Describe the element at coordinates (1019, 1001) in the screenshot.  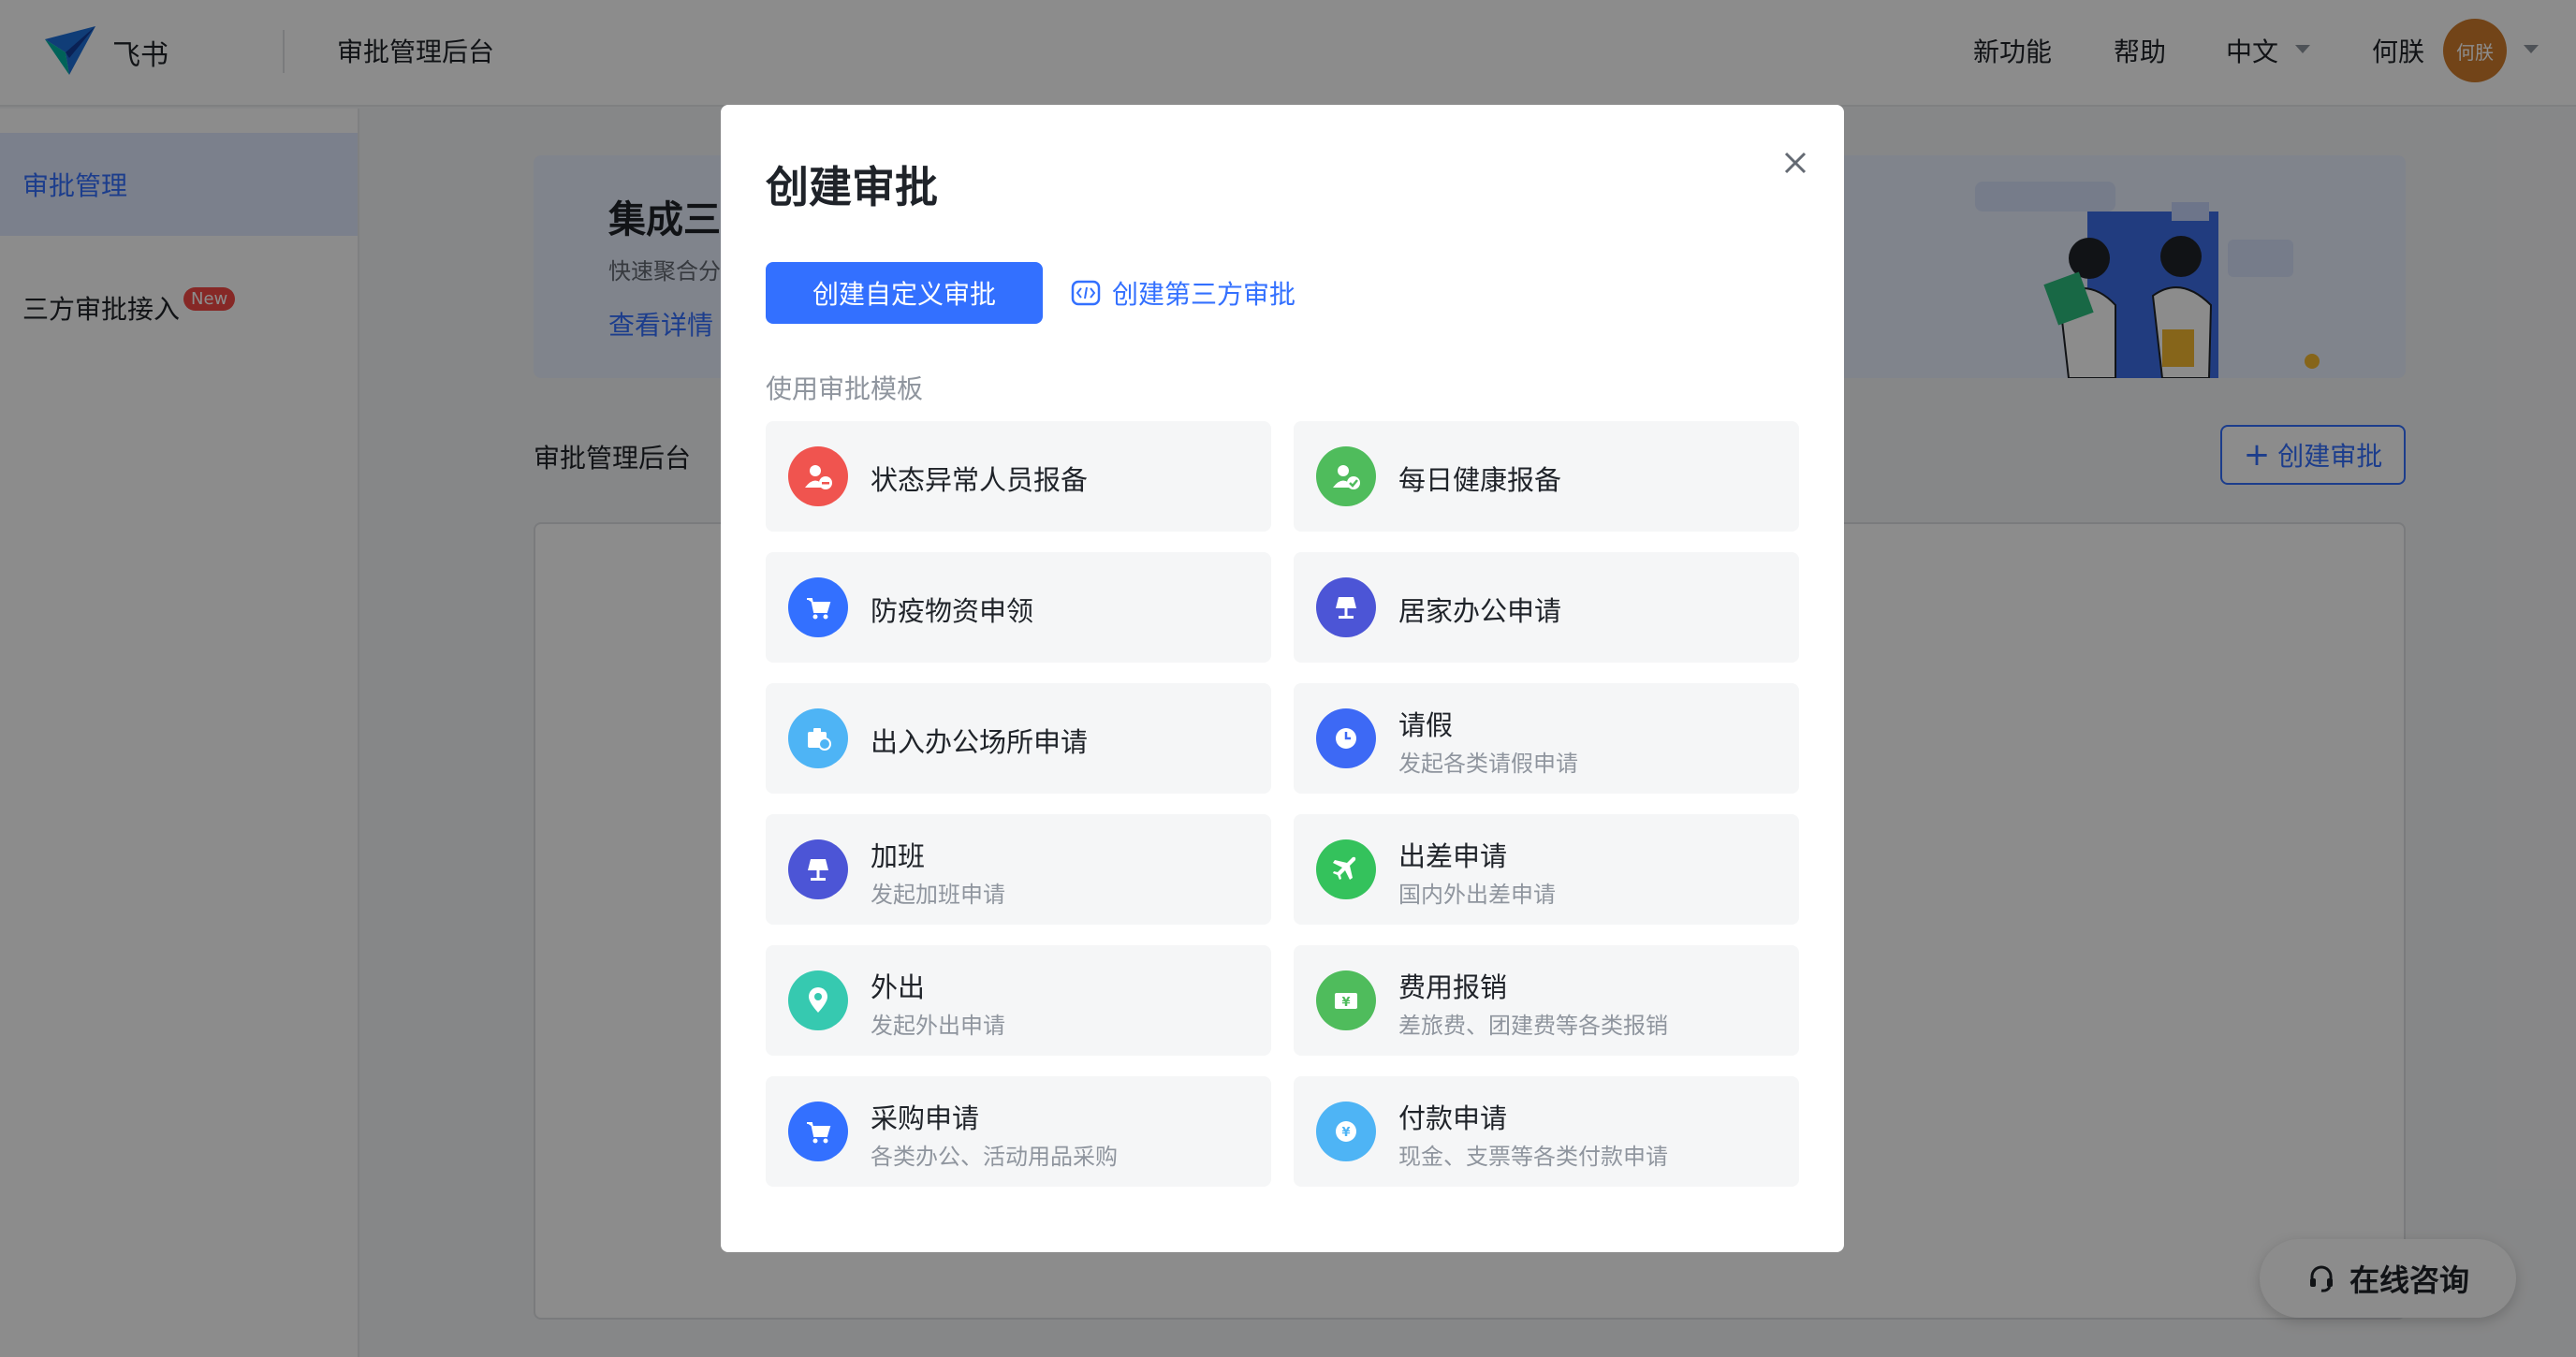
I see `template-card-go-out: 外出 发起外出申请` at that location.